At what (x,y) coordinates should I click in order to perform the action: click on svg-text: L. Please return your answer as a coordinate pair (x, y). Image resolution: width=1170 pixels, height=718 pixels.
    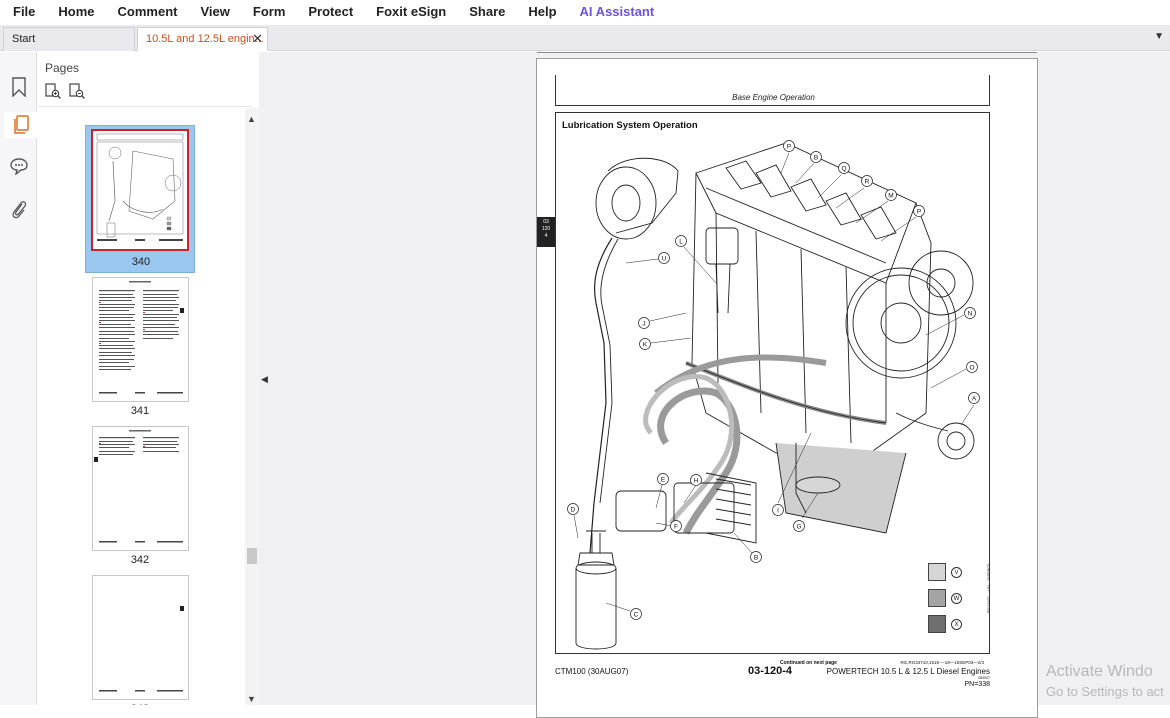
    Looking at the image, I should click on (681, 242).